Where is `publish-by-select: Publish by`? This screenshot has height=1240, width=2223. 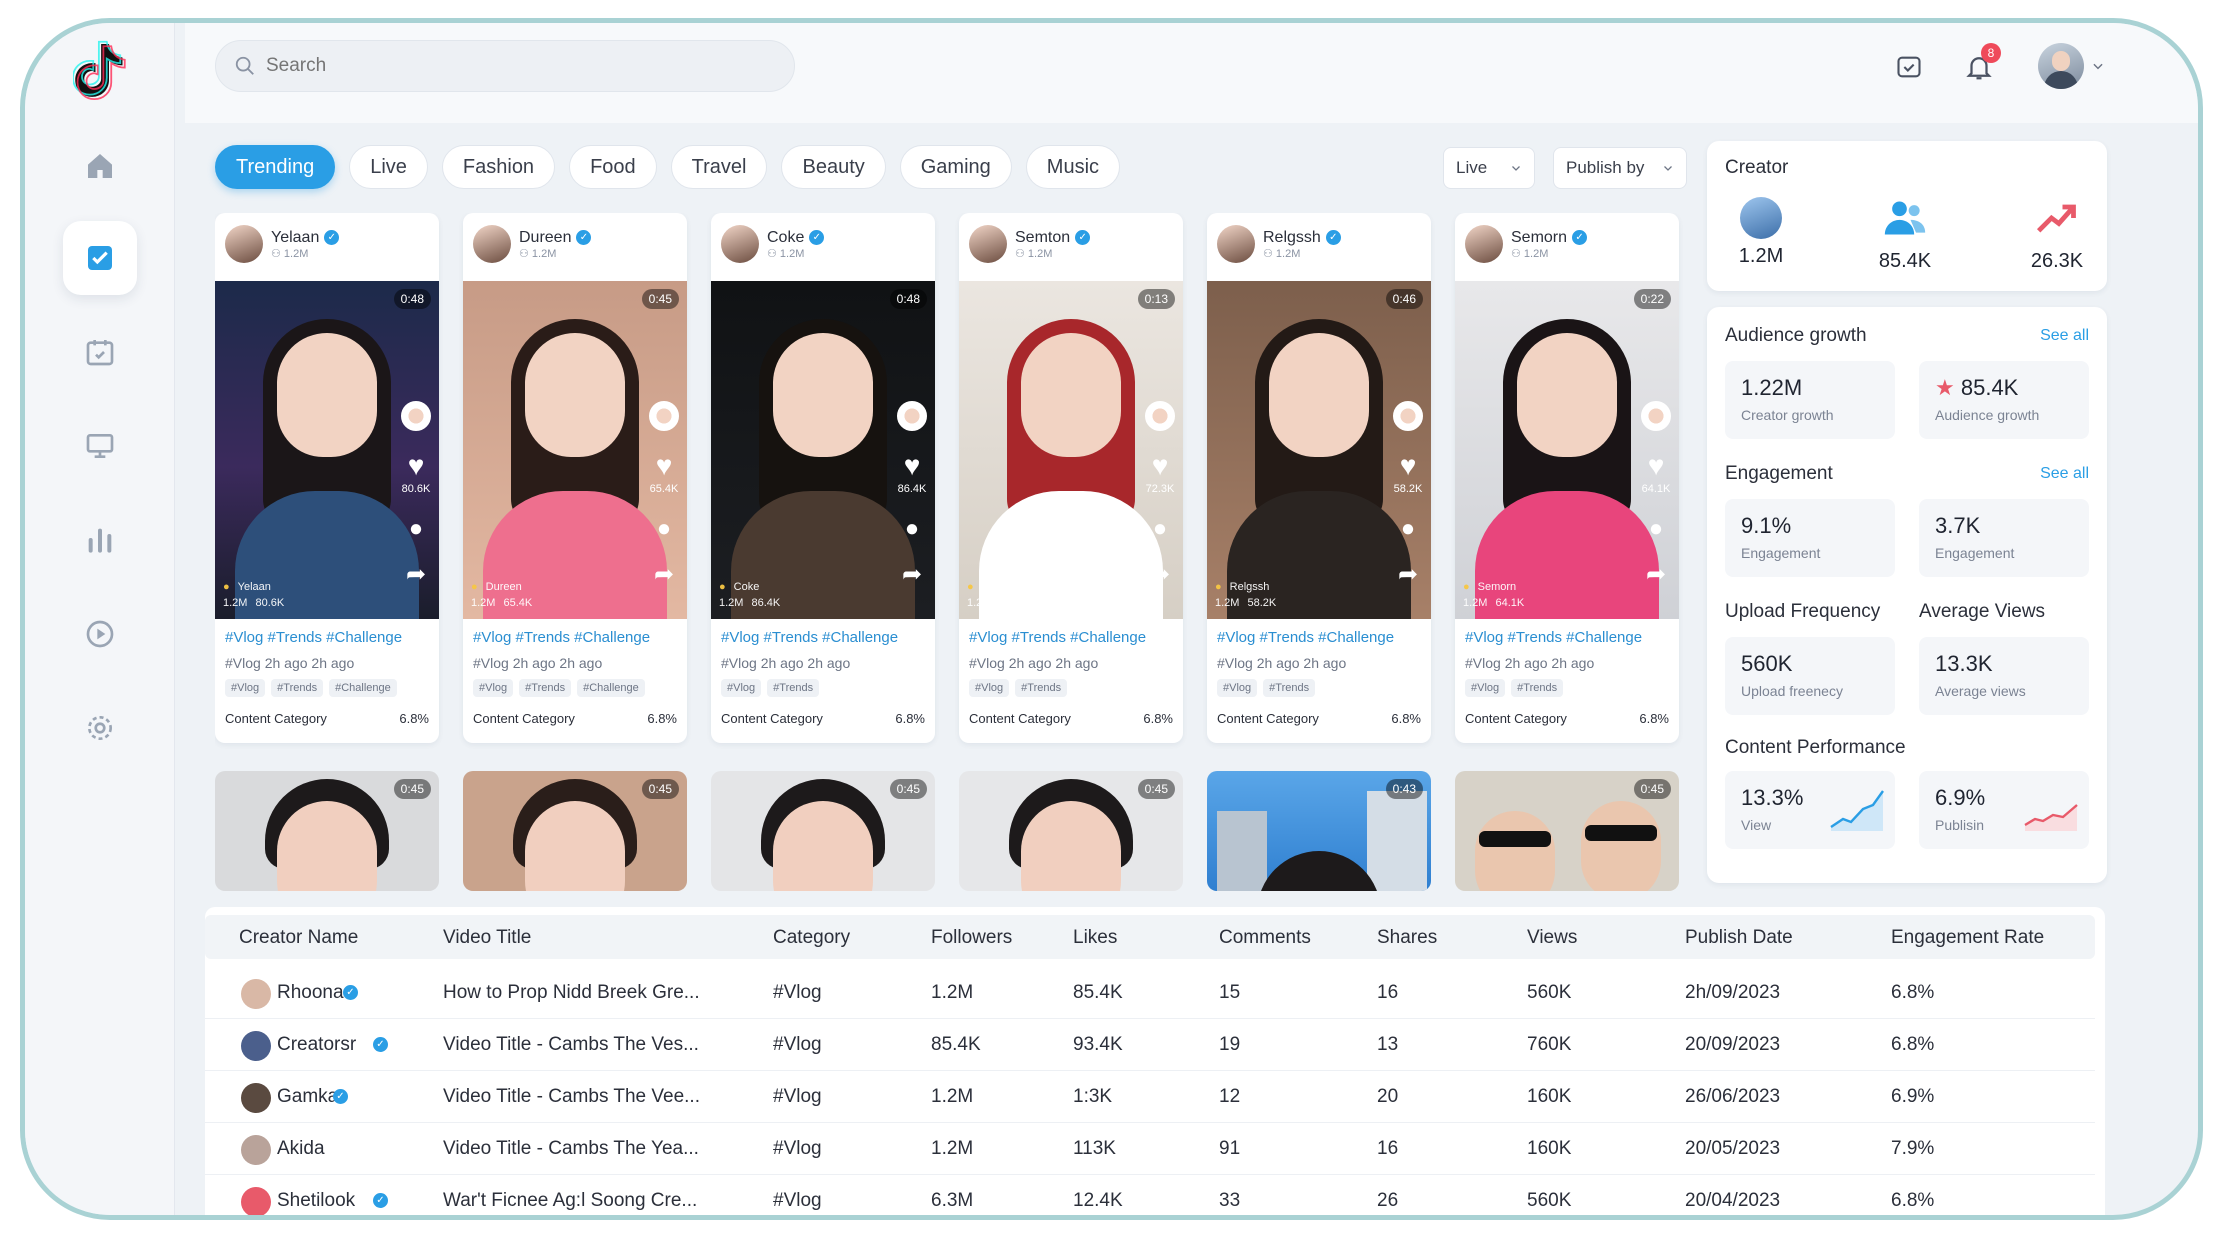
publish-by-select: Publish by is located at coordinates (1620, 168).